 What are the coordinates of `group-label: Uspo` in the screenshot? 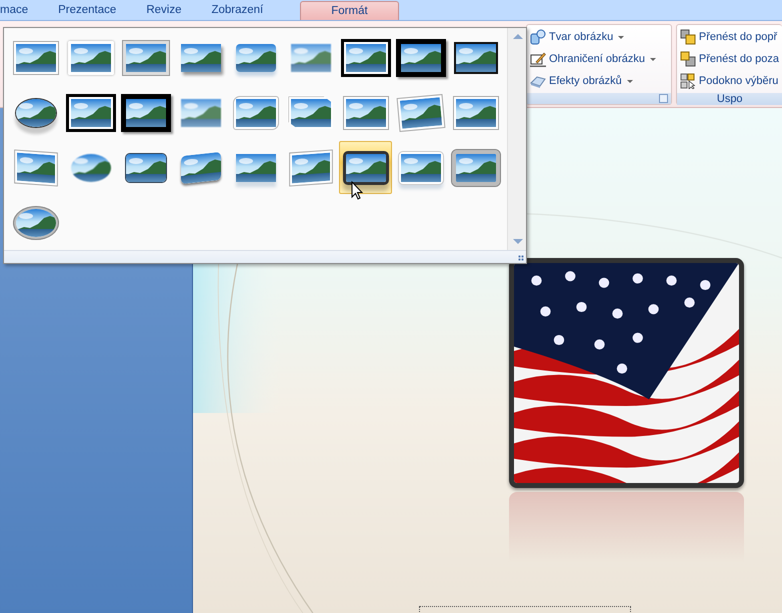 It's located at (729, 99).